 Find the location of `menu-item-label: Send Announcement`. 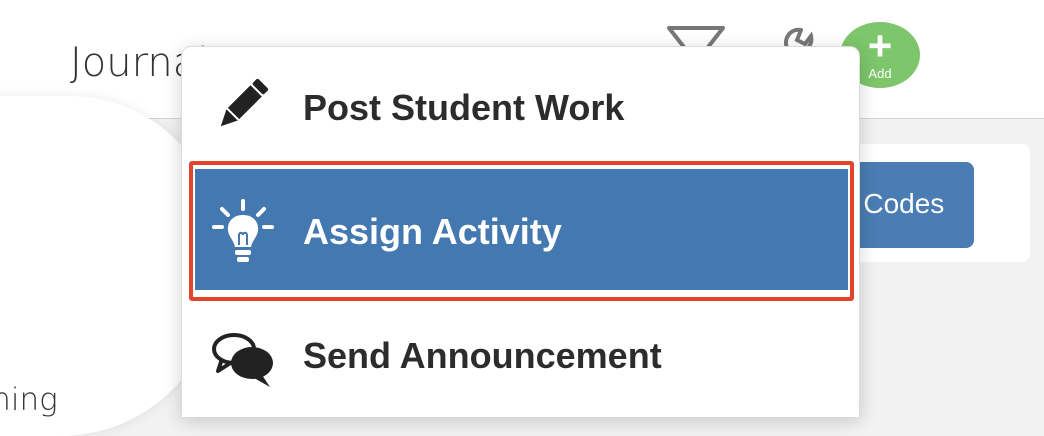

menu-item-label: Send Announcement is located at coordinates (482, 355).